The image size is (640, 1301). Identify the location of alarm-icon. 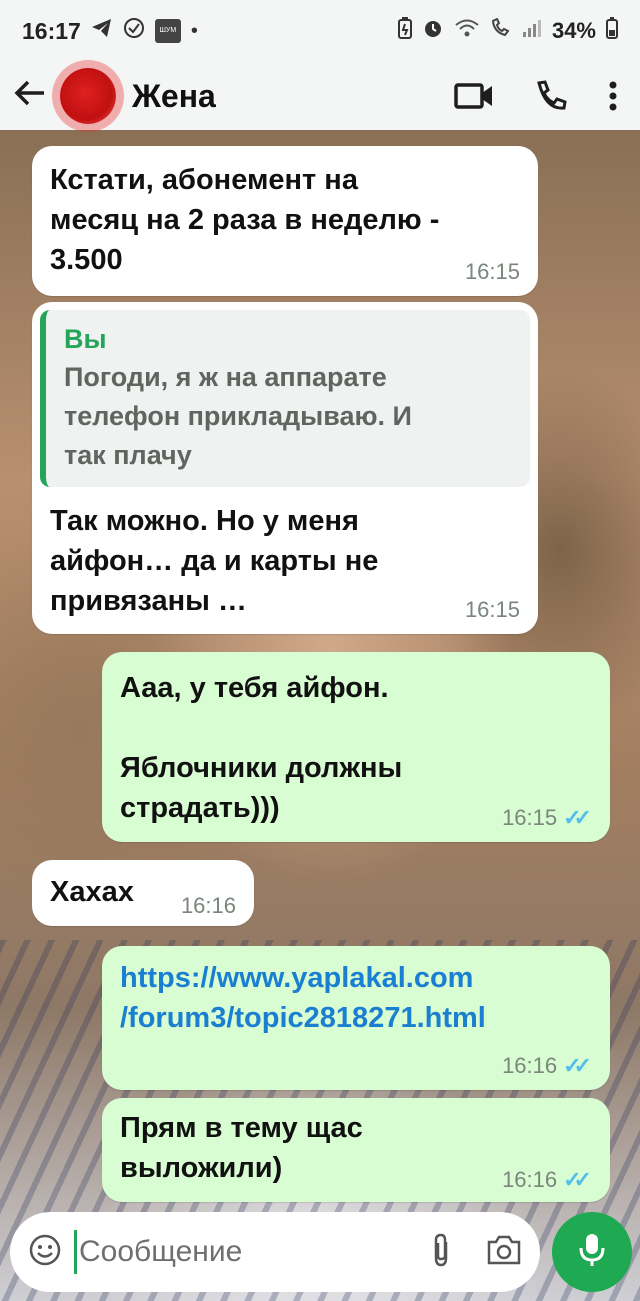
(433, 31).